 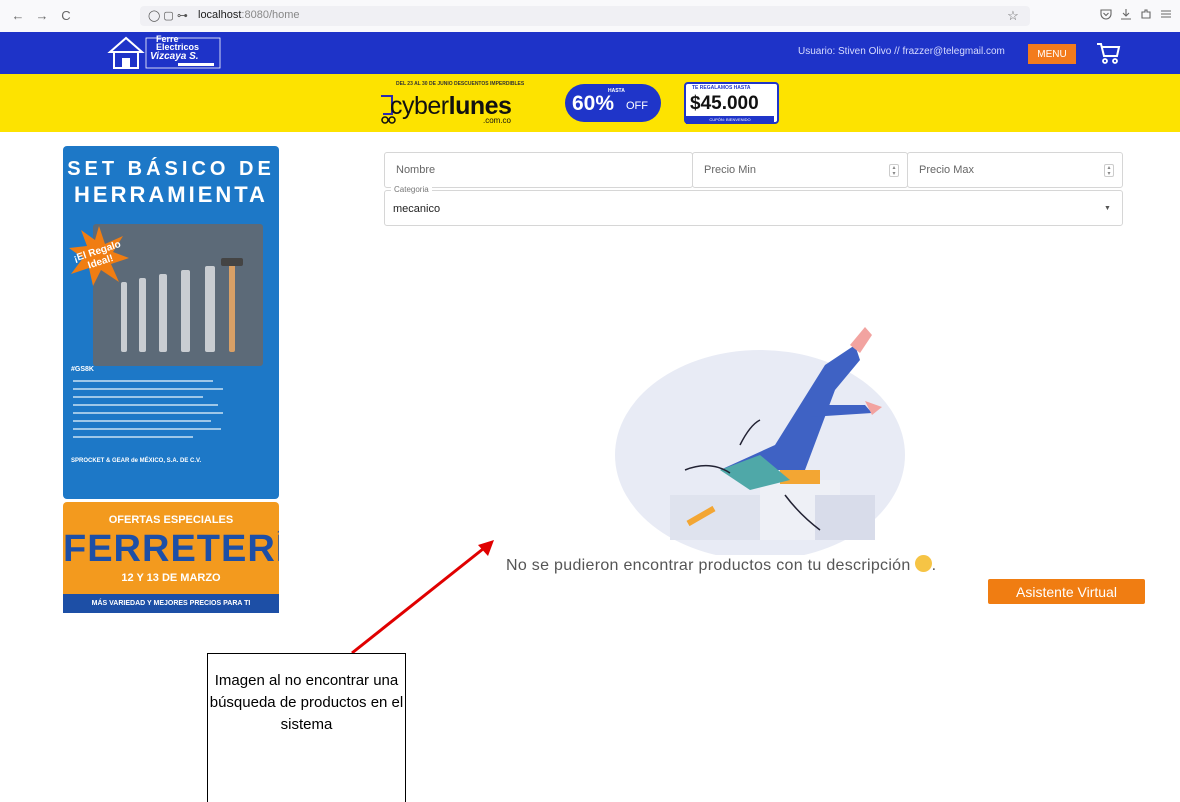 I want to click on price-max-input, so click(x=1005, y=170).